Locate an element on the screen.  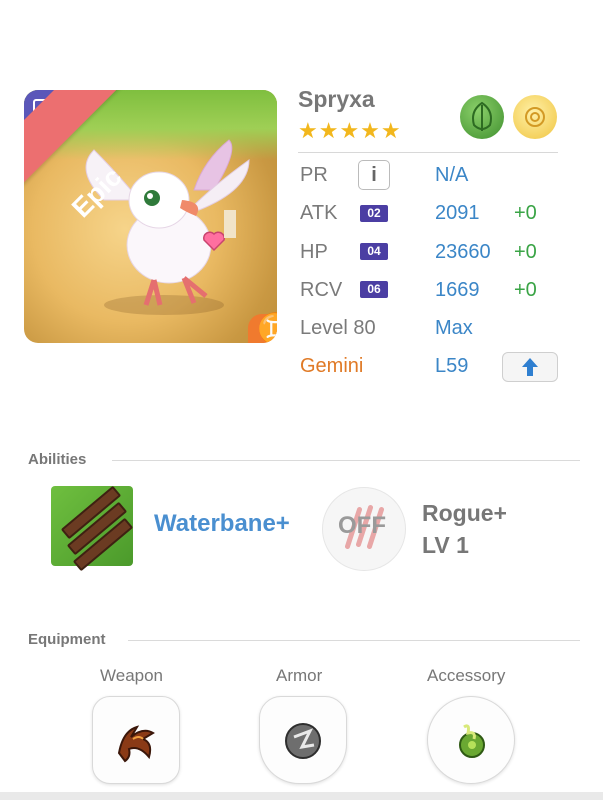
gemini-icon: ♊ is located at coordinates (267, 328).